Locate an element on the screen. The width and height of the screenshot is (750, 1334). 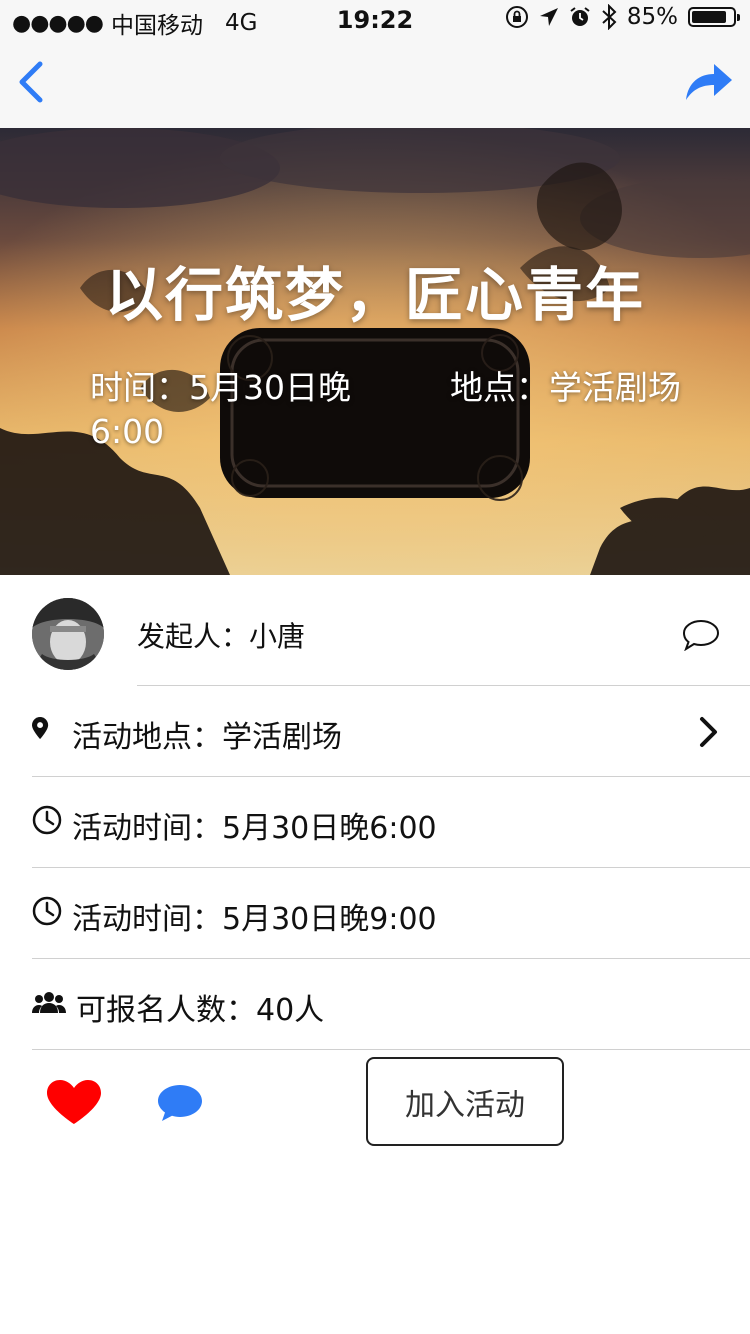
detail-row-location: 活动地点：学活剧场 is located at coordinates (375, 731).